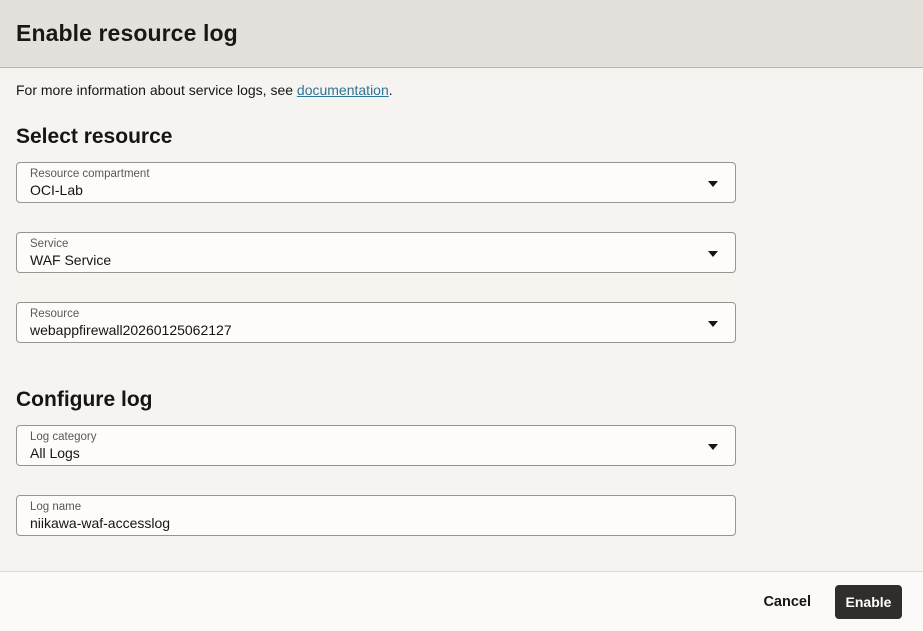 The width and height of the screenshot is (923, 631). Describe the element at coordinates (376, 515) in the screenshot. I see `input-log-name: Log name niikawa-waf-accesslog` at that location.